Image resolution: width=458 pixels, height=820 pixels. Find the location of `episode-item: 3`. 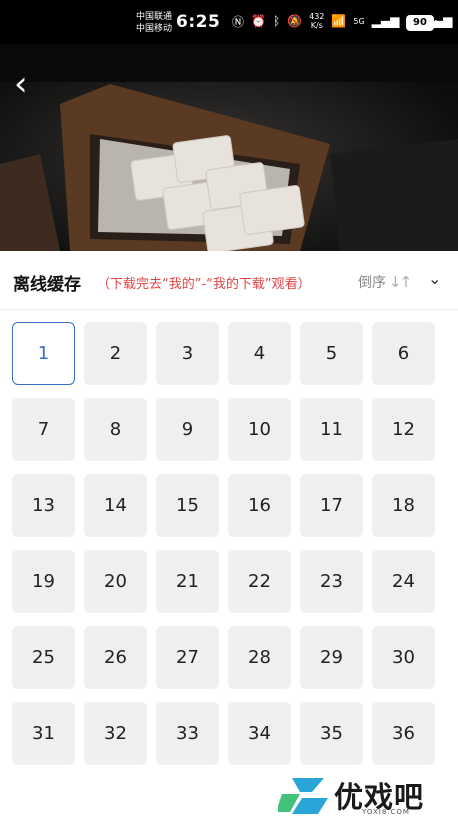

episode-item: 3 is located at coordinates (187, 353).